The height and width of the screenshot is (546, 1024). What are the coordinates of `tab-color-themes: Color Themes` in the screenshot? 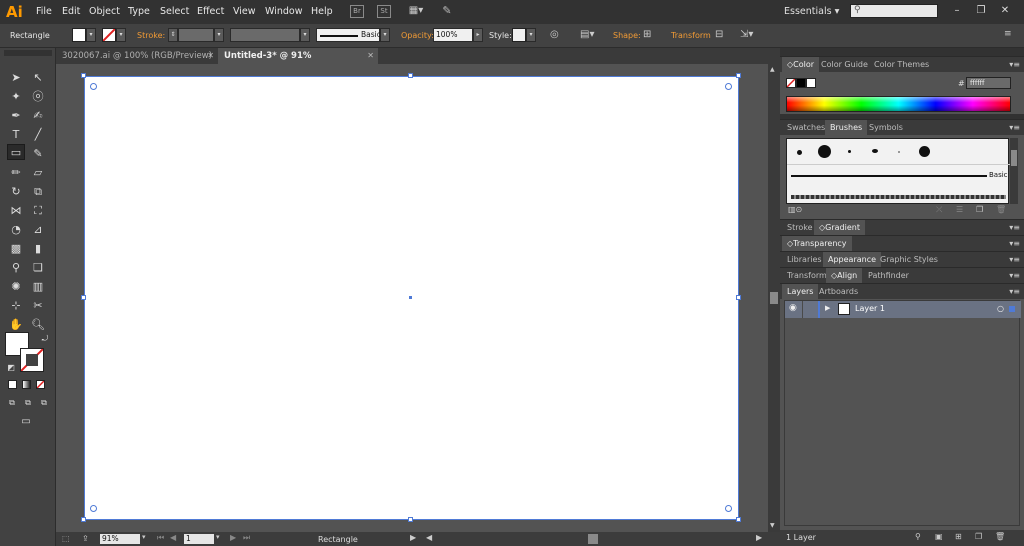 It's located at (901, 65).